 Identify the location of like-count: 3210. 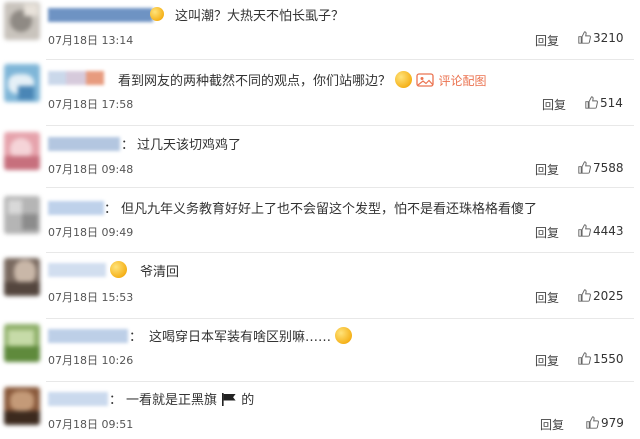
(608, 38).